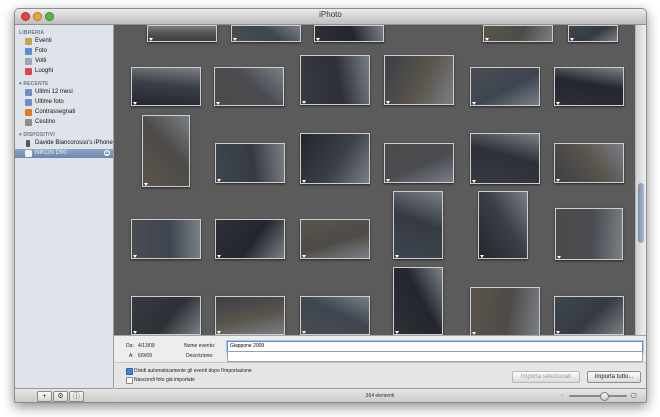  I want to click on sidebar-footer: + ⚙ ⓘ, so click(64, 395).